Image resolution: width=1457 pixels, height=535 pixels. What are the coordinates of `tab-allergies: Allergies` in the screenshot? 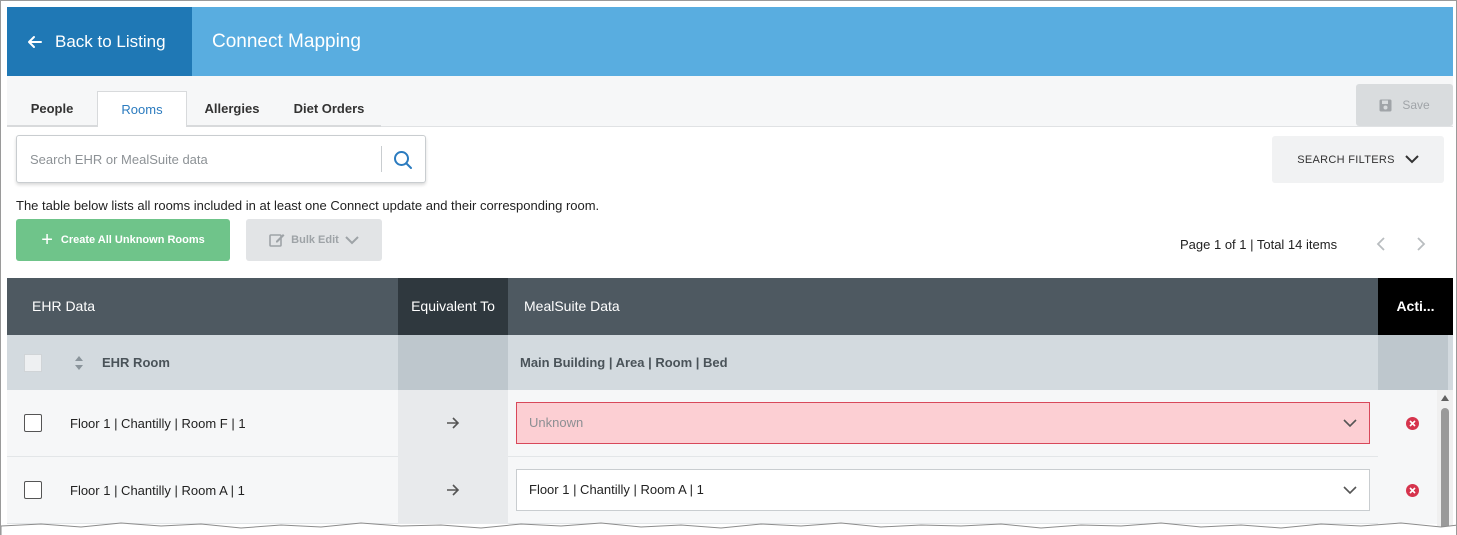 It's located at (232, 109).